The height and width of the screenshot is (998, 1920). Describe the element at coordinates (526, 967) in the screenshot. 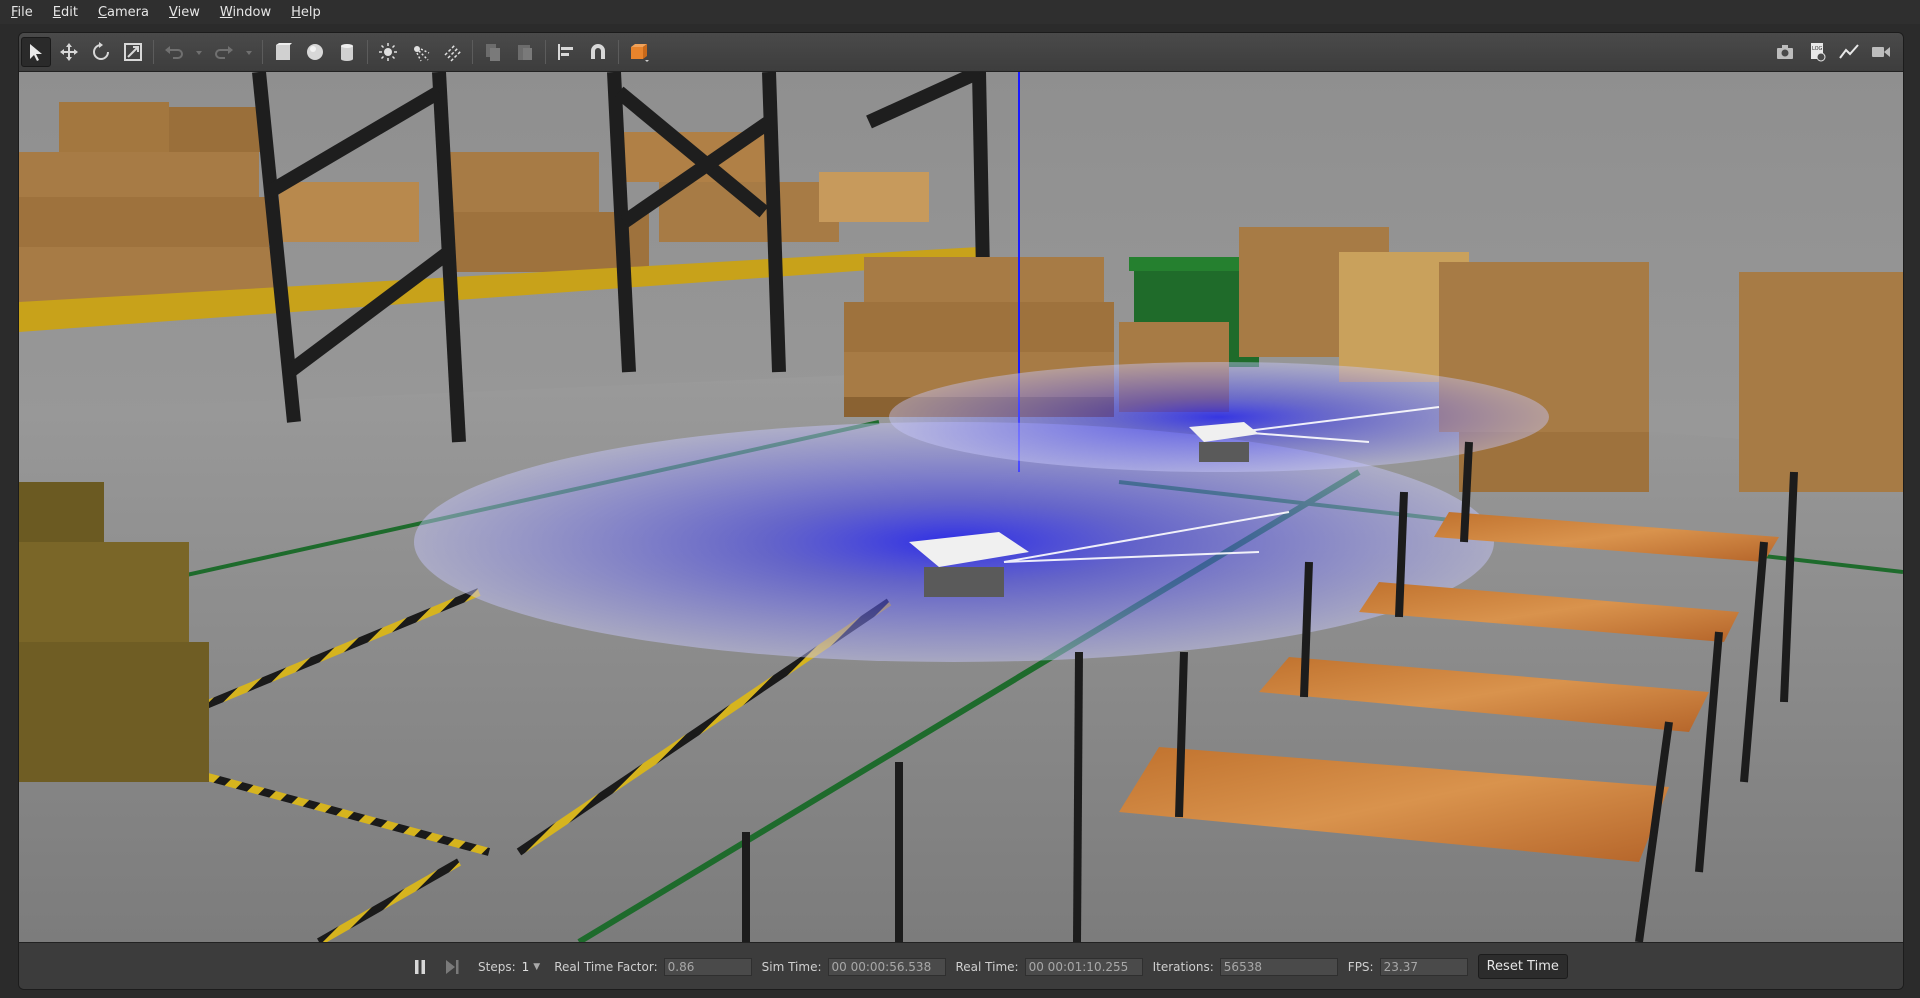

I see `steps-value: 1` at that location.